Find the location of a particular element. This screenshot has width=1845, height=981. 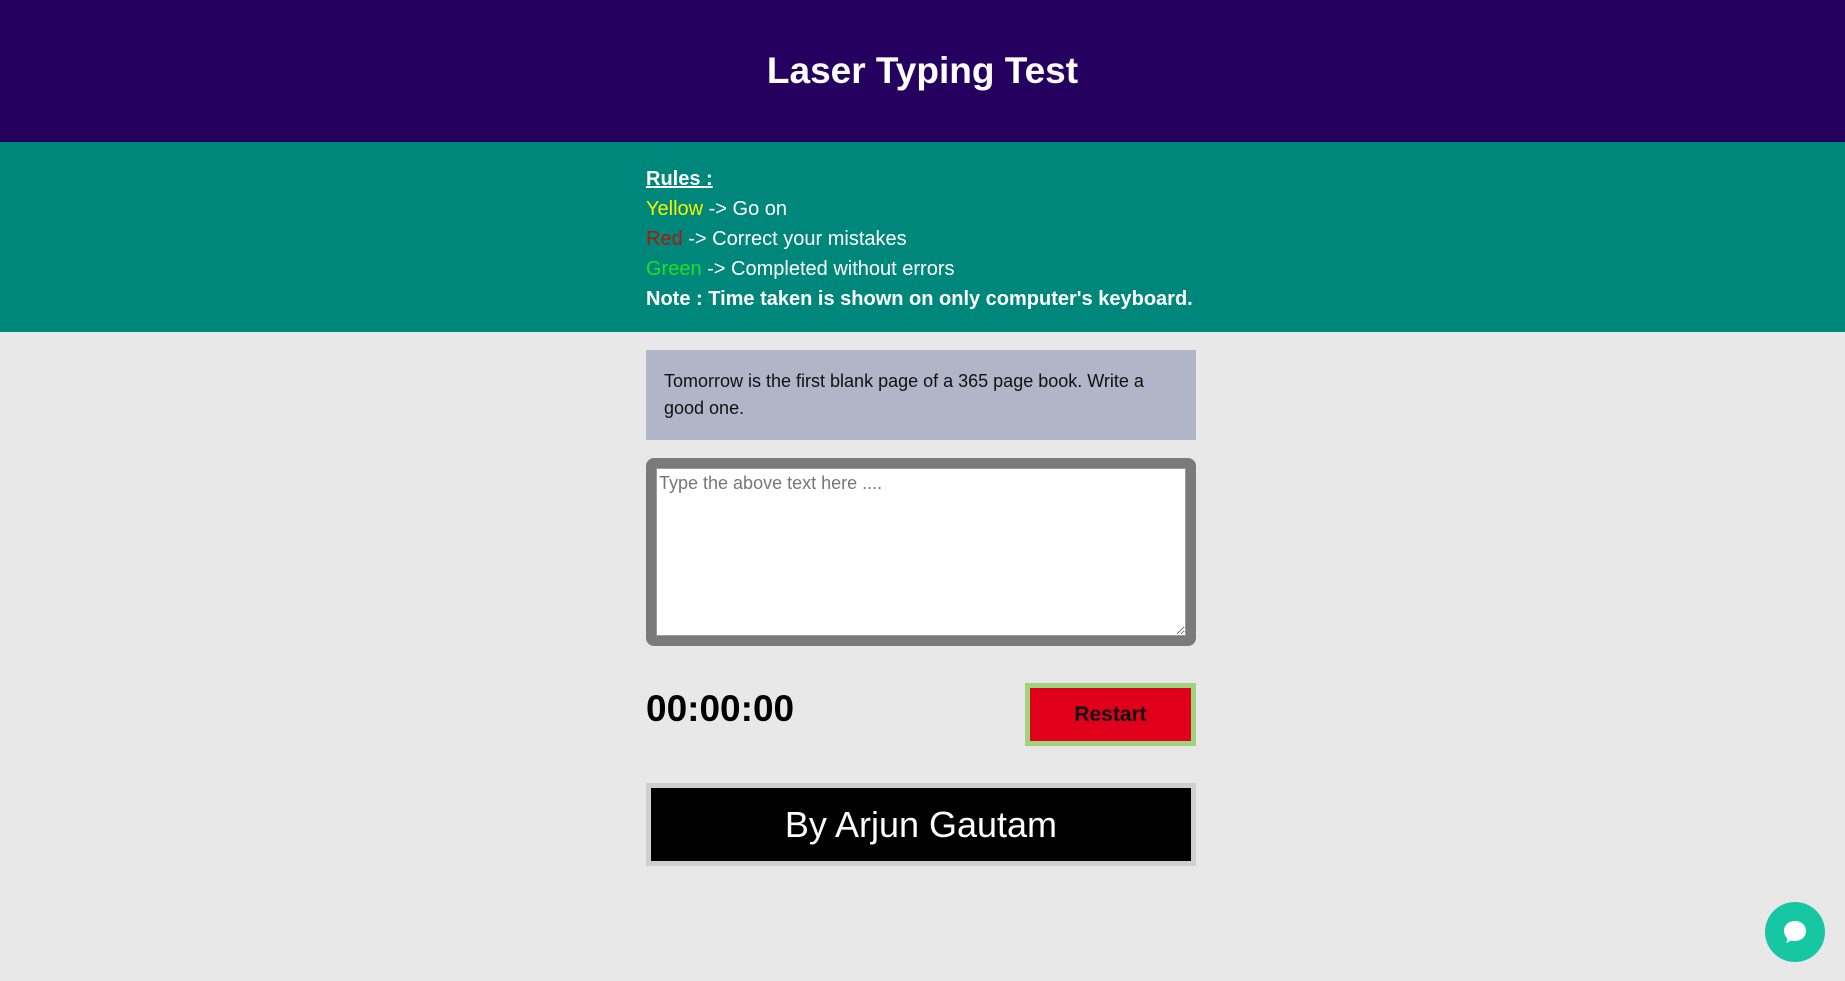

rule-green: Green -> Completed without errors is located at coordinates (919, 269).